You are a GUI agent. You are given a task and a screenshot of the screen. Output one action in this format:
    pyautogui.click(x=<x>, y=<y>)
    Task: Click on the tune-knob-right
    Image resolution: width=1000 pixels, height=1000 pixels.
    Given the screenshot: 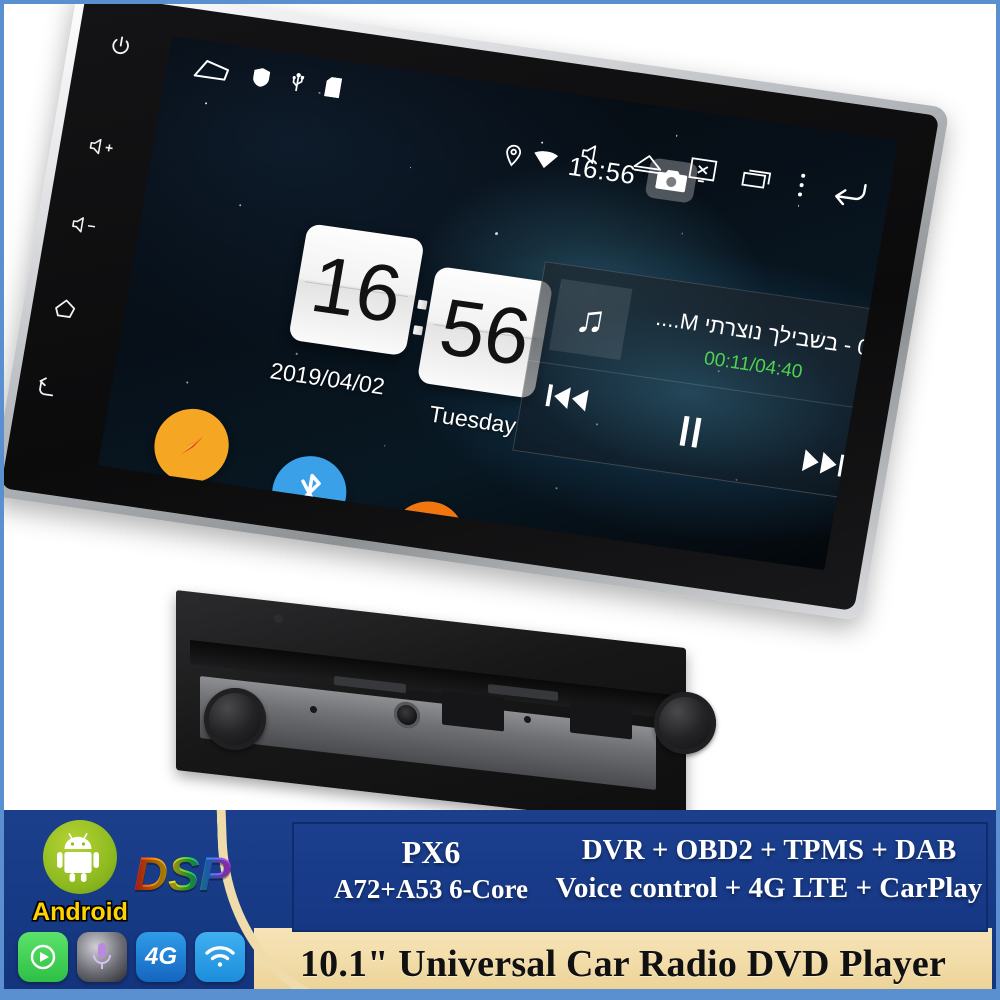 What is the action you would take?
    pyautogui.click(x=685, y=723)
    